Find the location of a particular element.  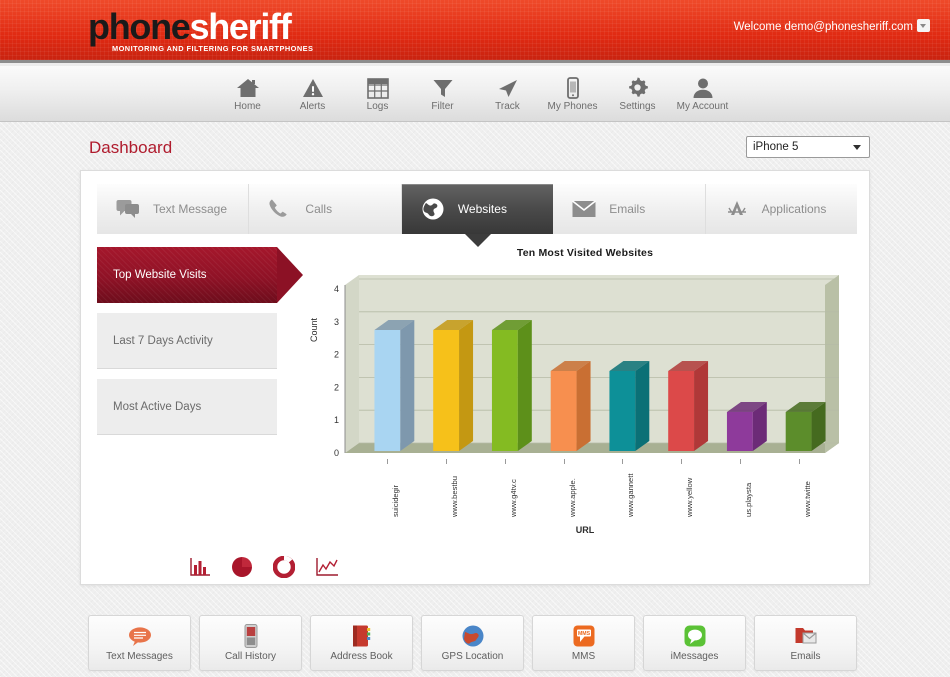

imessage-green-icon is located at coordinates (695, 636).